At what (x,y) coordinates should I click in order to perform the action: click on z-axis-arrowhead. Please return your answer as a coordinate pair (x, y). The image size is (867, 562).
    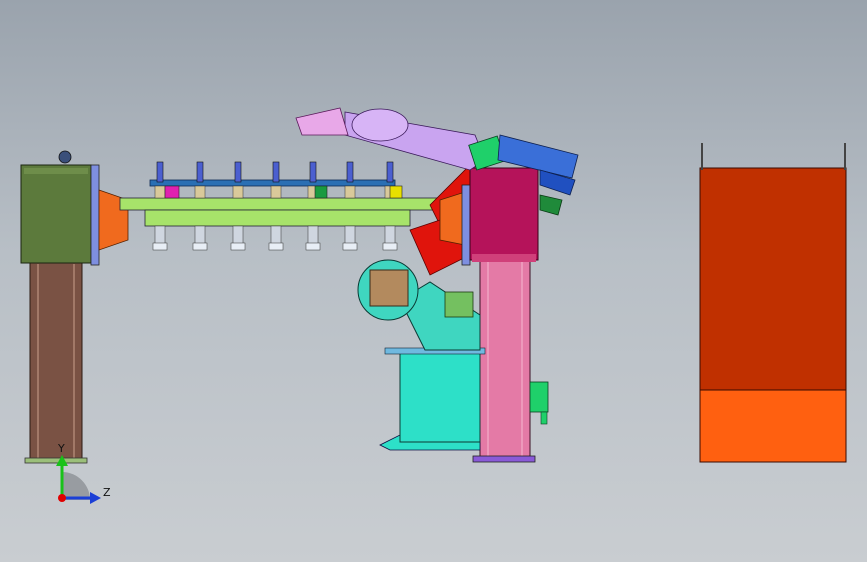
    Looking at the image, I should click on (95, 498).